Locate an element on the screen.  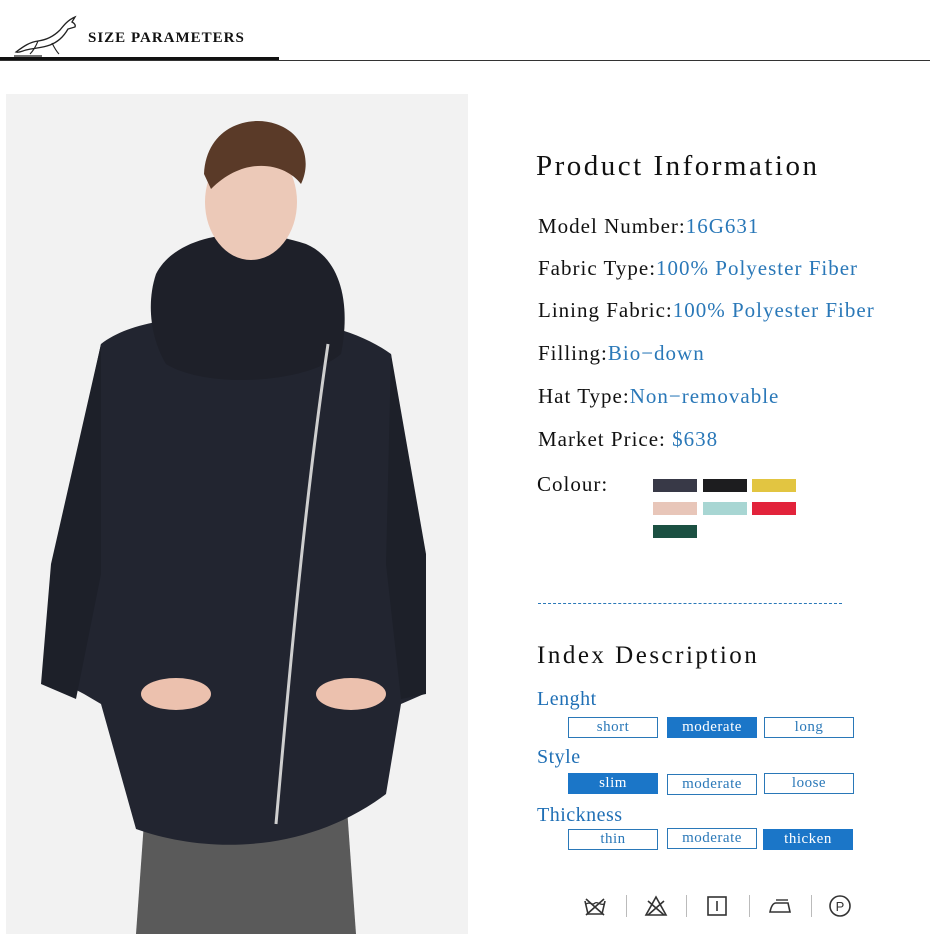
length-option-short: short is located at coordinates (613, 727).